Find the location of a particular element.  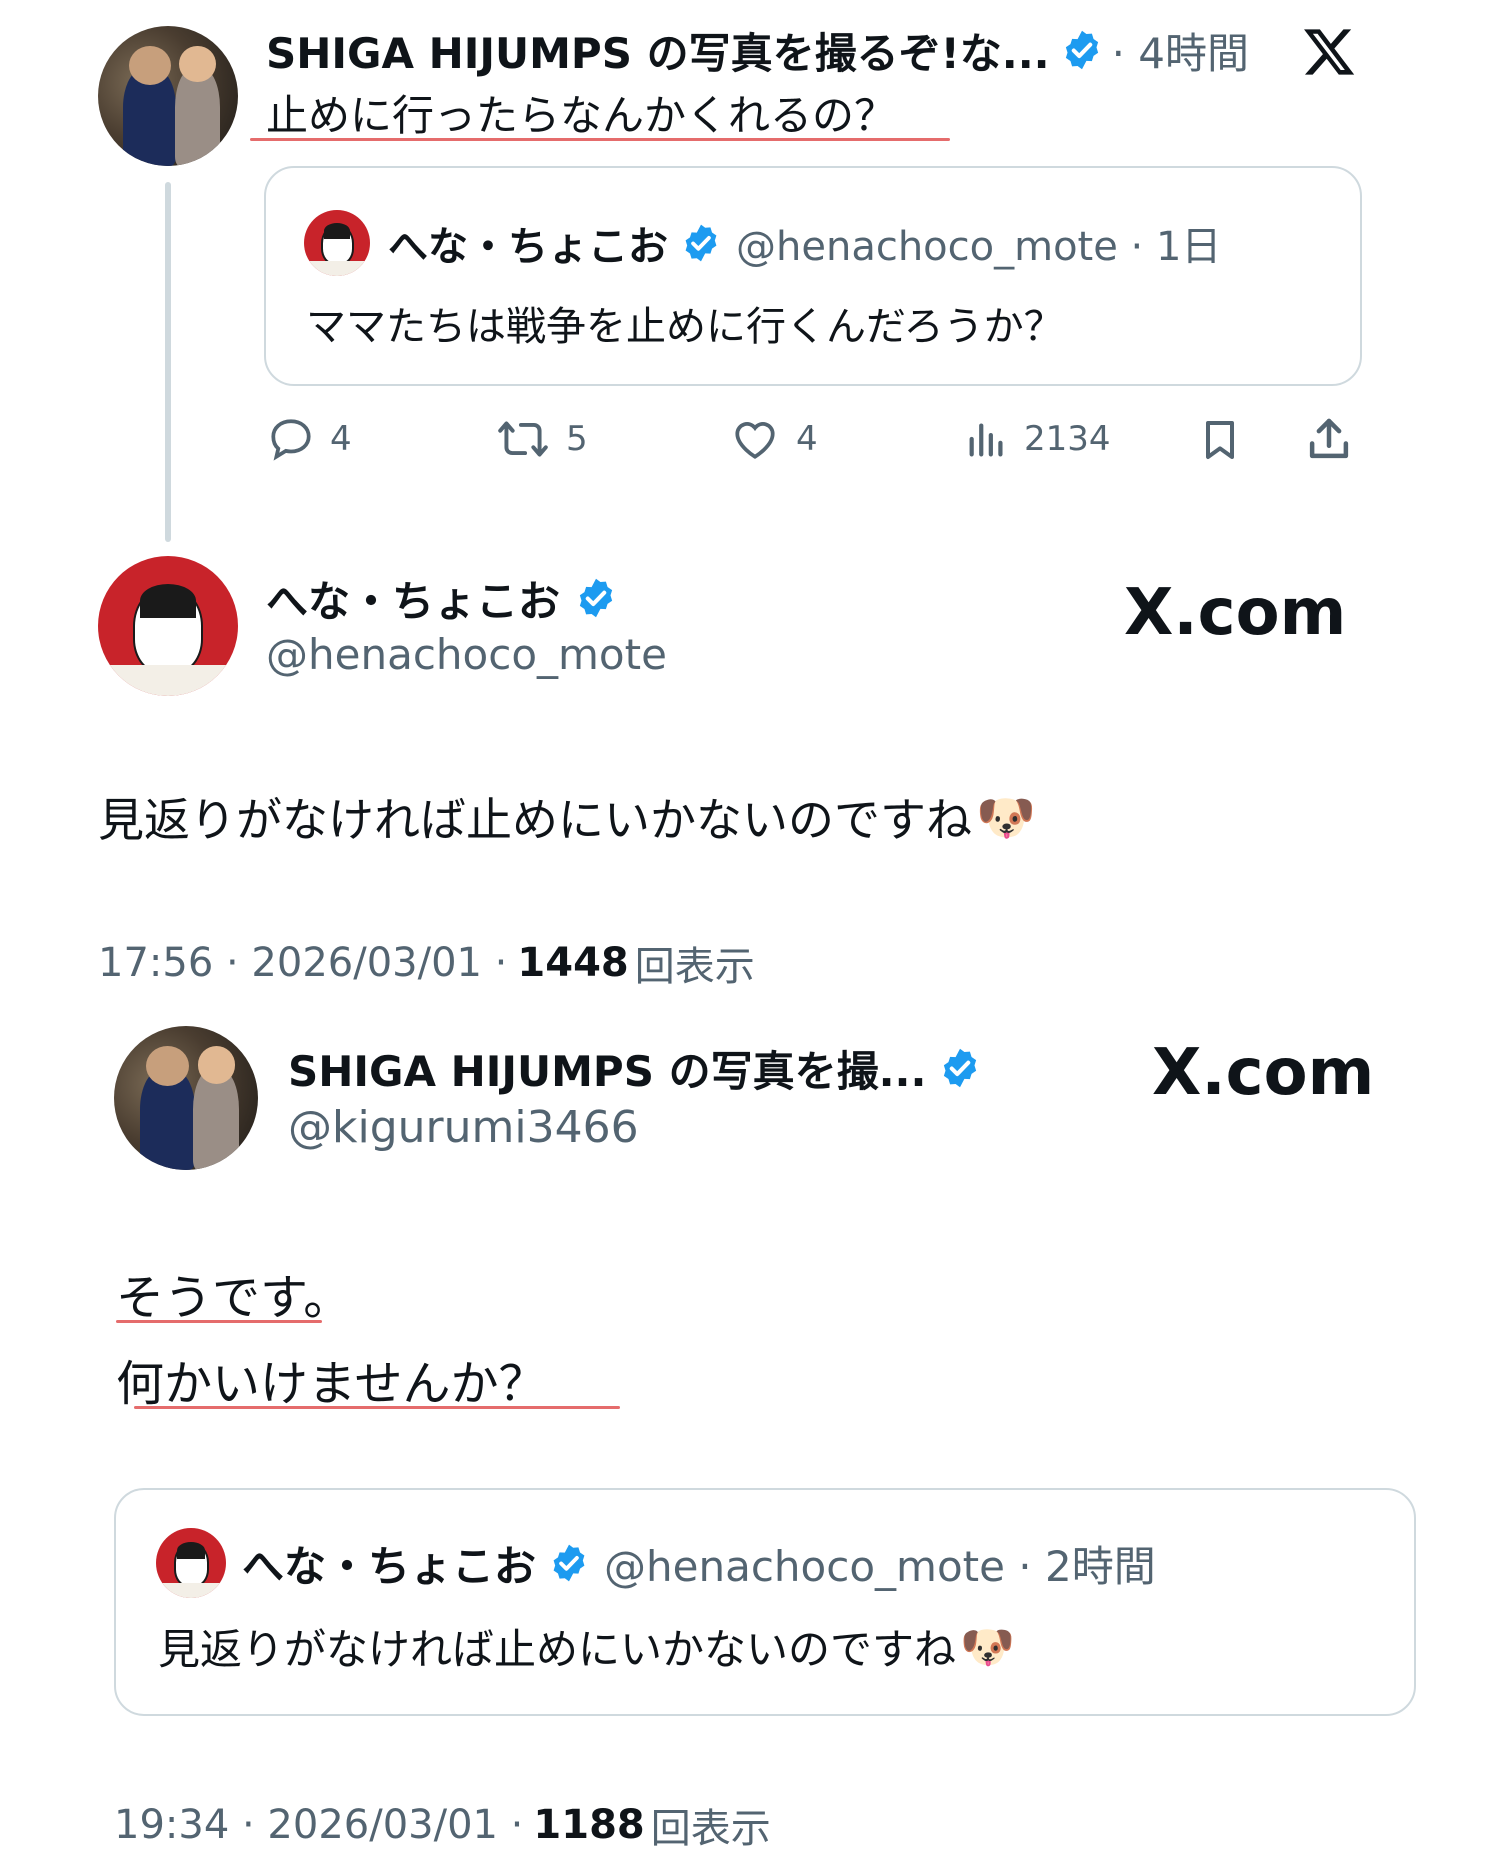

post-text-line-2: 何かいけませんか？ is located at coordinates (331, 1384).